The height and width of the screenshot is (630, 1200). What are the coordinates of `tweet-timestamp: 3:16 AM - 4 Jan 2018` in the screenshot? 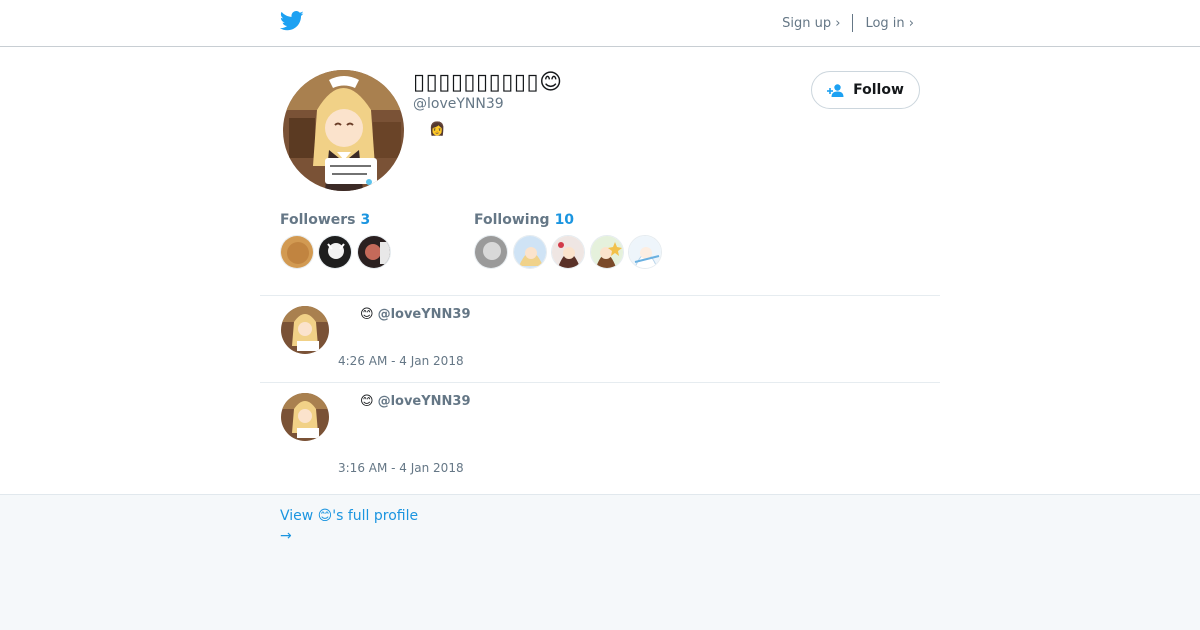 It's located at (401, 468).